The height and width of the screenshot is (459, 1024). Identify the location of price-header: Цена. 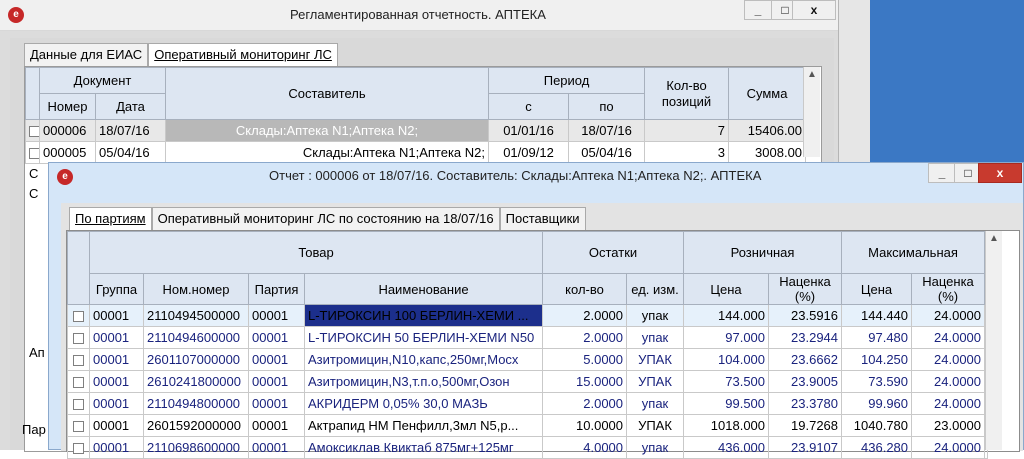
(726, 289).